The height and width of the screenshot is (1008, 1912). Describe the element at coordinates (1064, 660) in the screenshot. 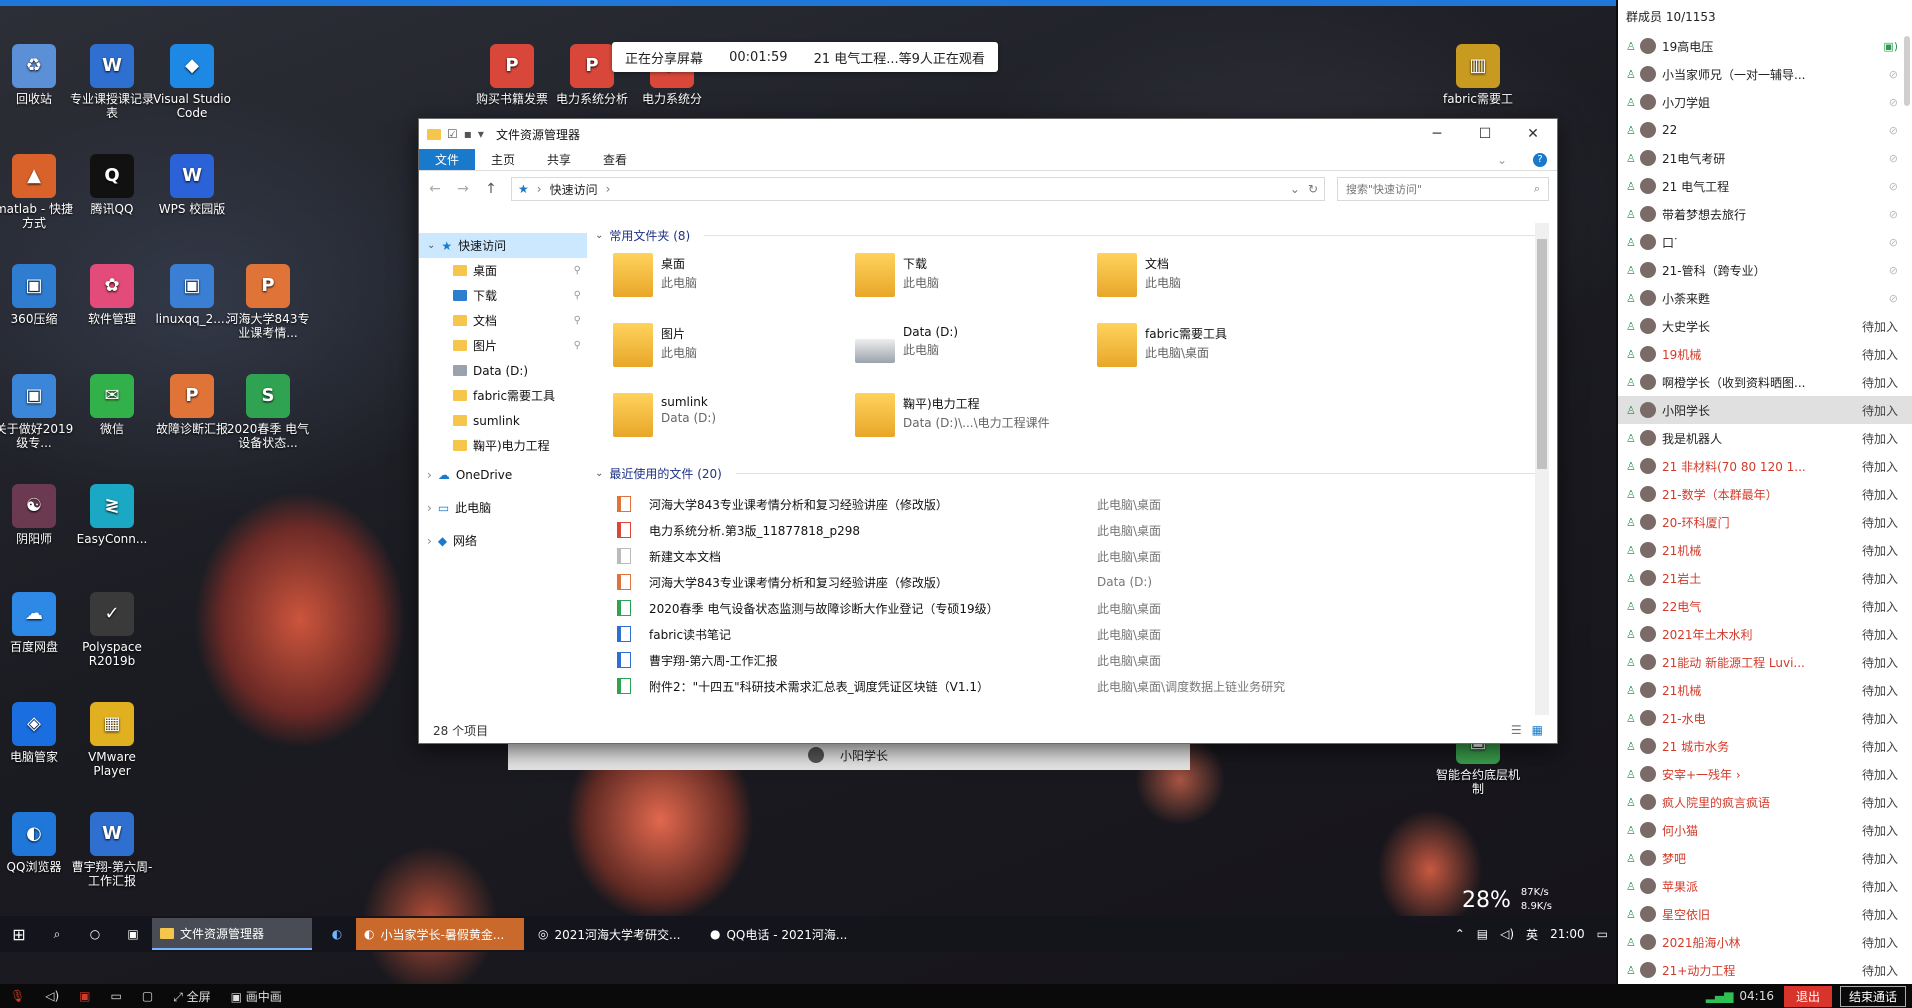

I see `recent-file-row: 曹宇翔-第六周-工作汇报 此电脑\桌面` at that location.